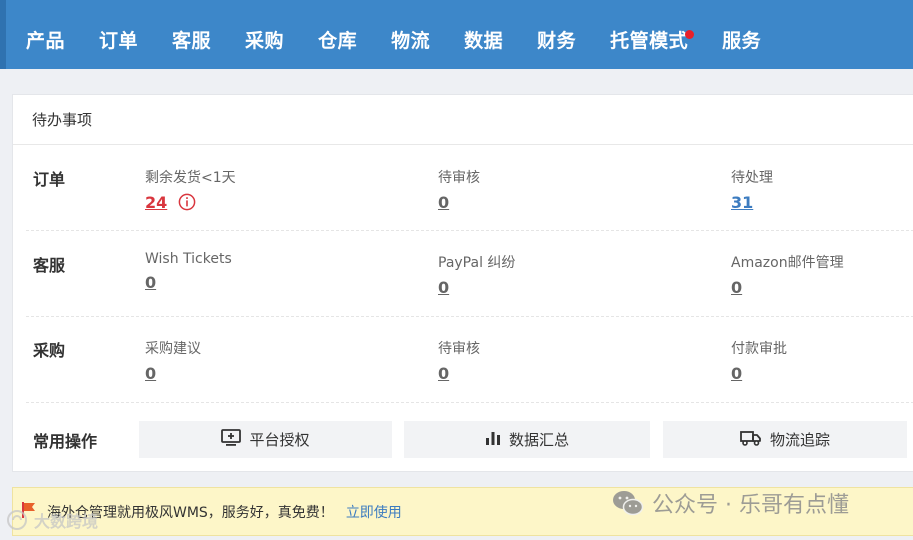 The width and height of the screenshot is (913, 540). I want to click on nav-label: 仓库, so click(338, 41).